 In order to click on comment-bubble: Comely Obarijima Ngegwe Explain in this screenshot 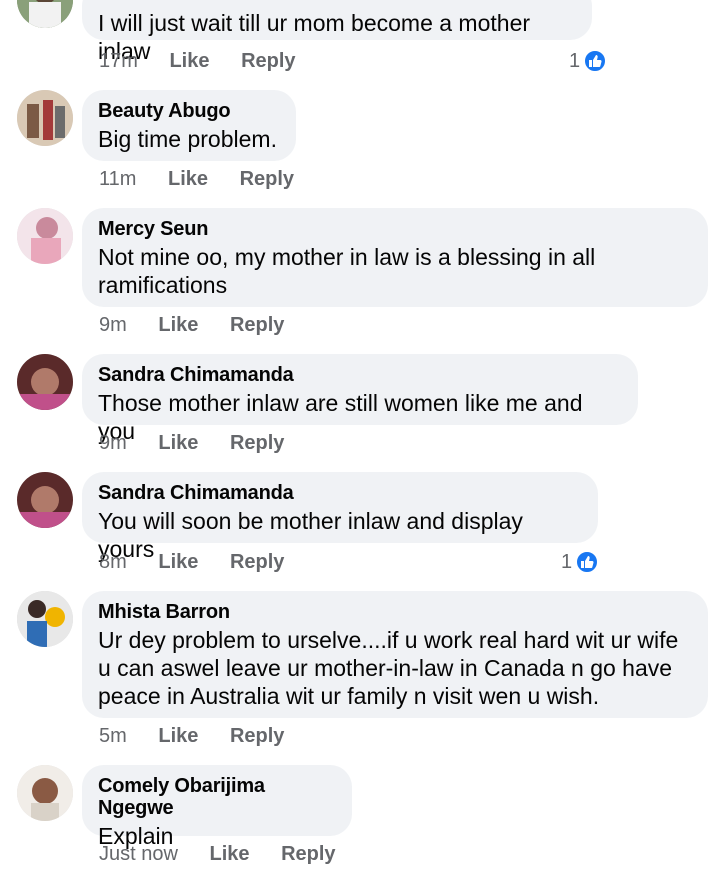, I will do `click(217, 807)`.